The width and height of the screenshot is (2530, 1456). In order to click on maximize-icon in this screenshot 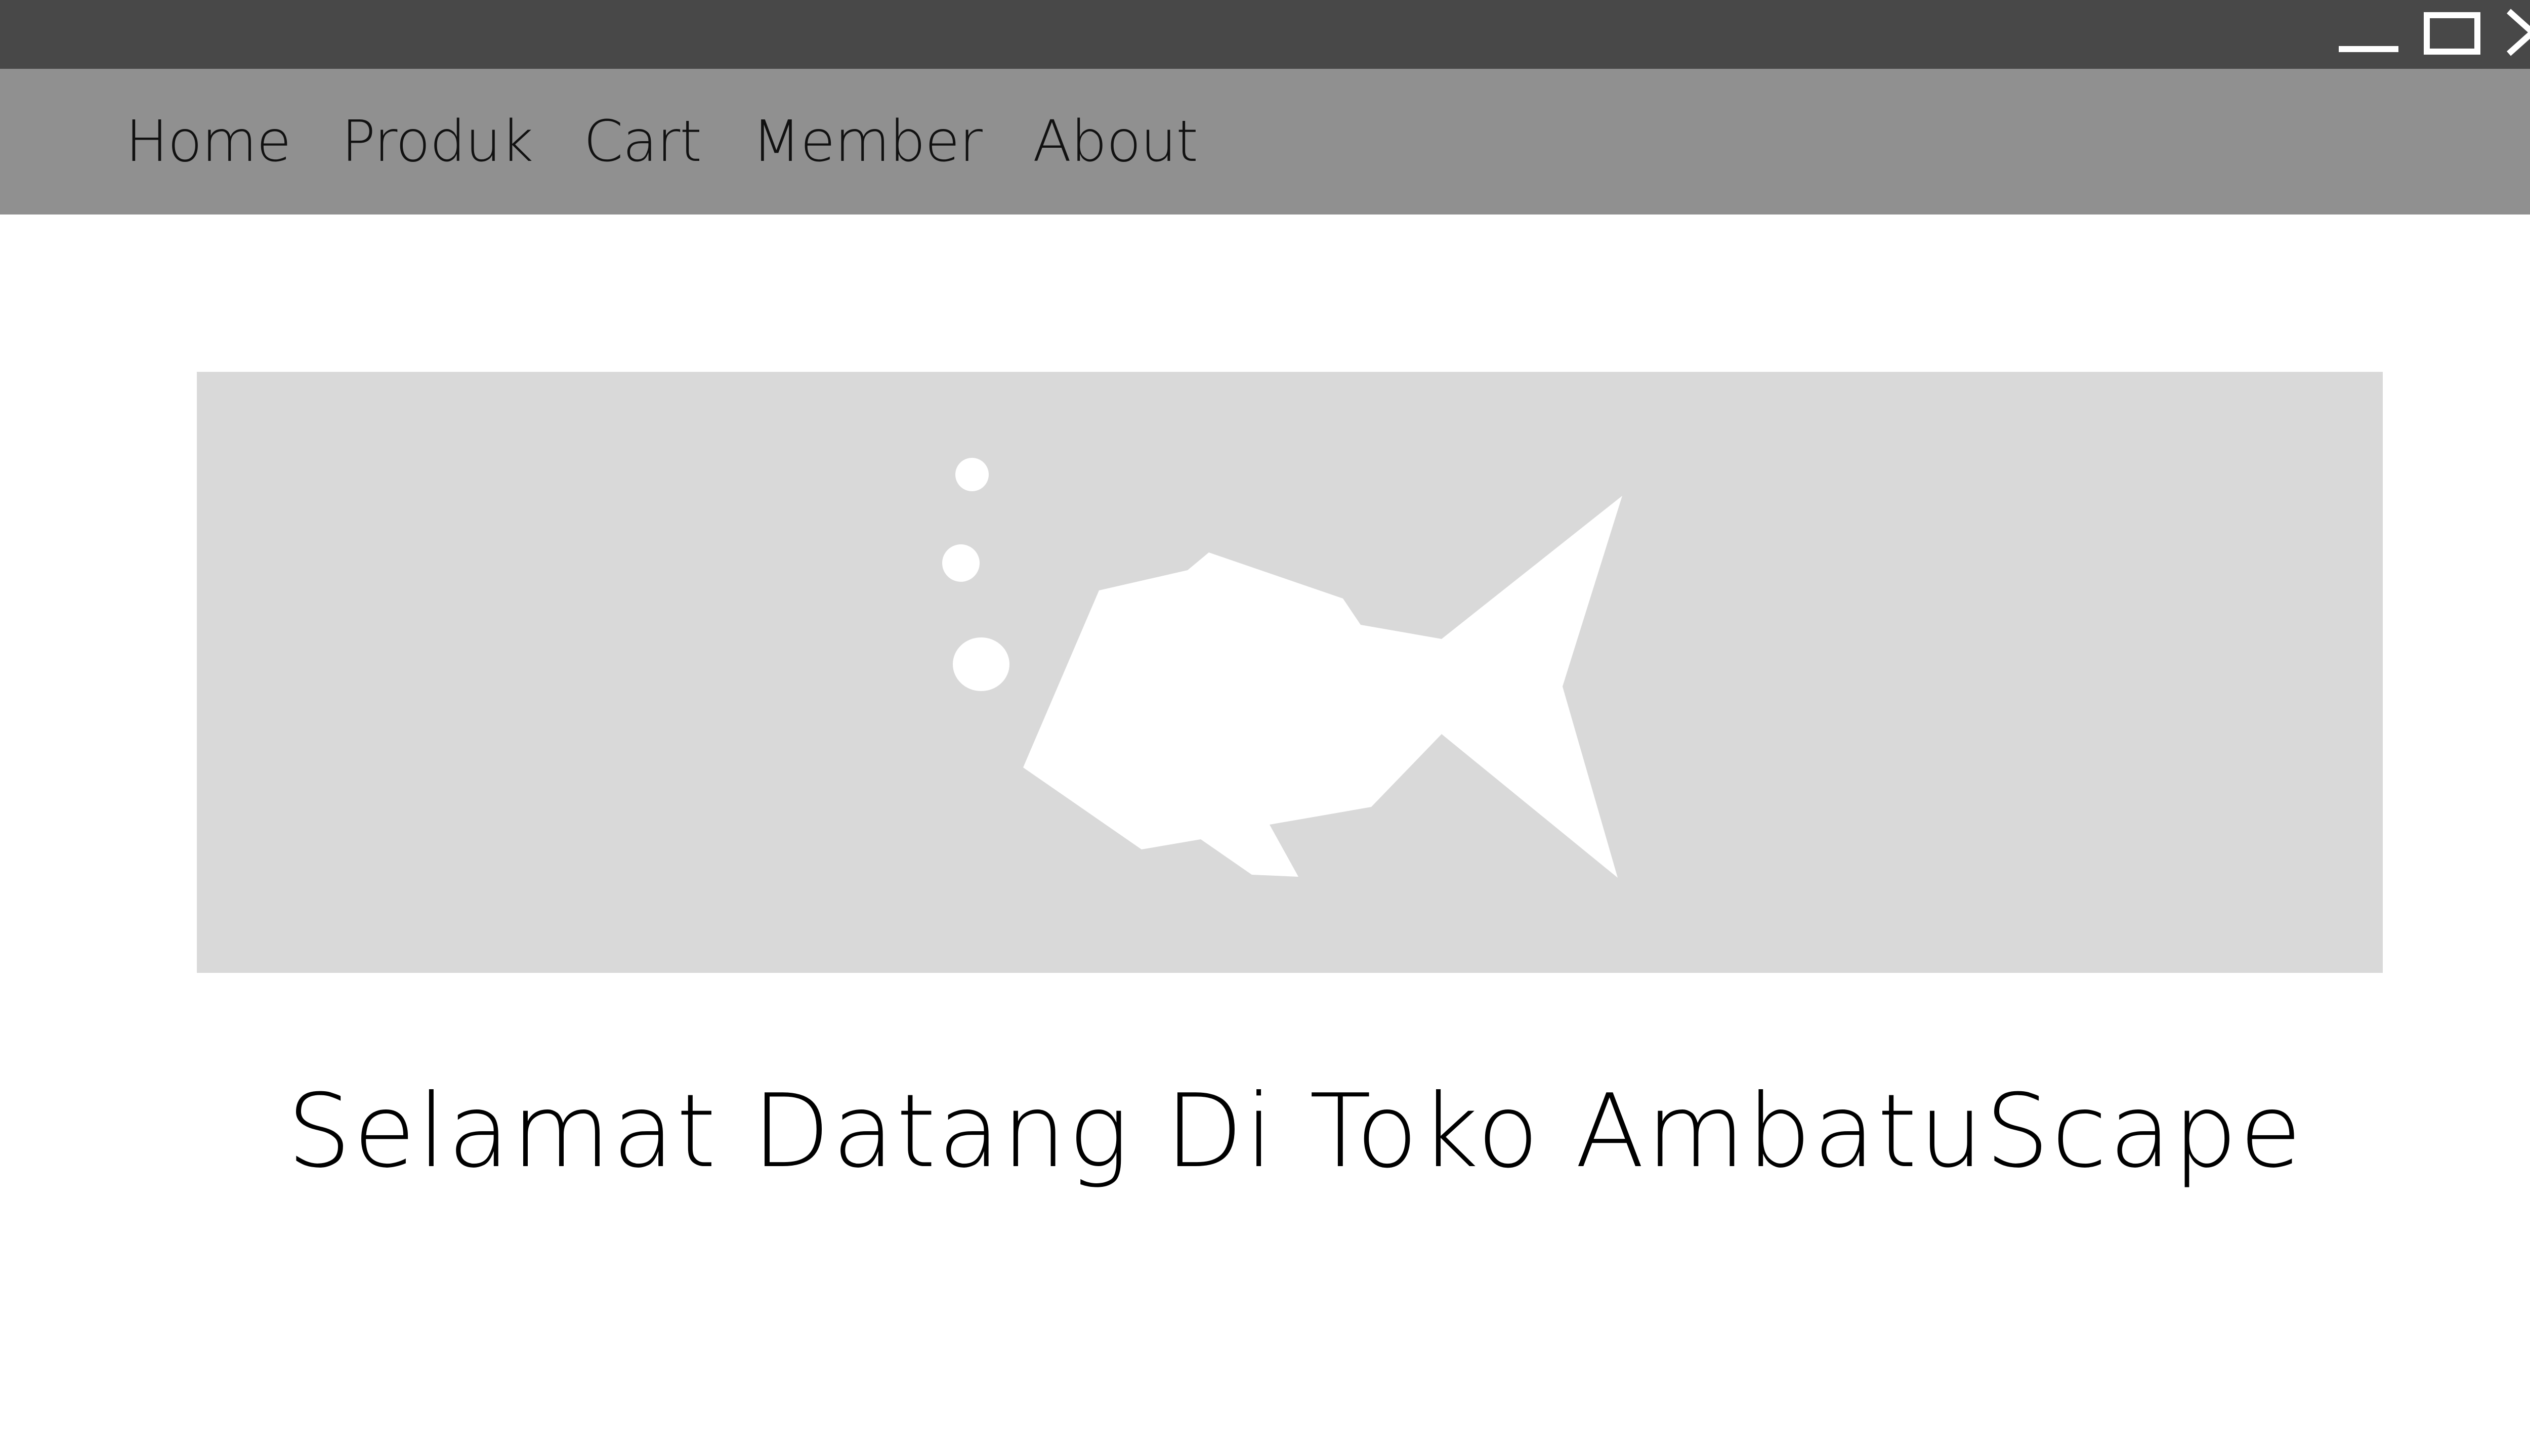, I will do `click(2452, 33)`.